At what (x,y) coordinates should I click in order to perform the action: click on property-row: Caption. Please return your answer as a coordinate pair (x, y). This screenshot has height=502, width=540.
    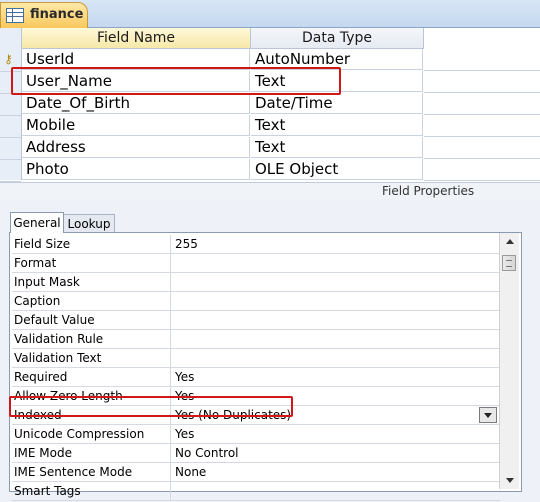
    Looking at the image, I should click on (256, 301).